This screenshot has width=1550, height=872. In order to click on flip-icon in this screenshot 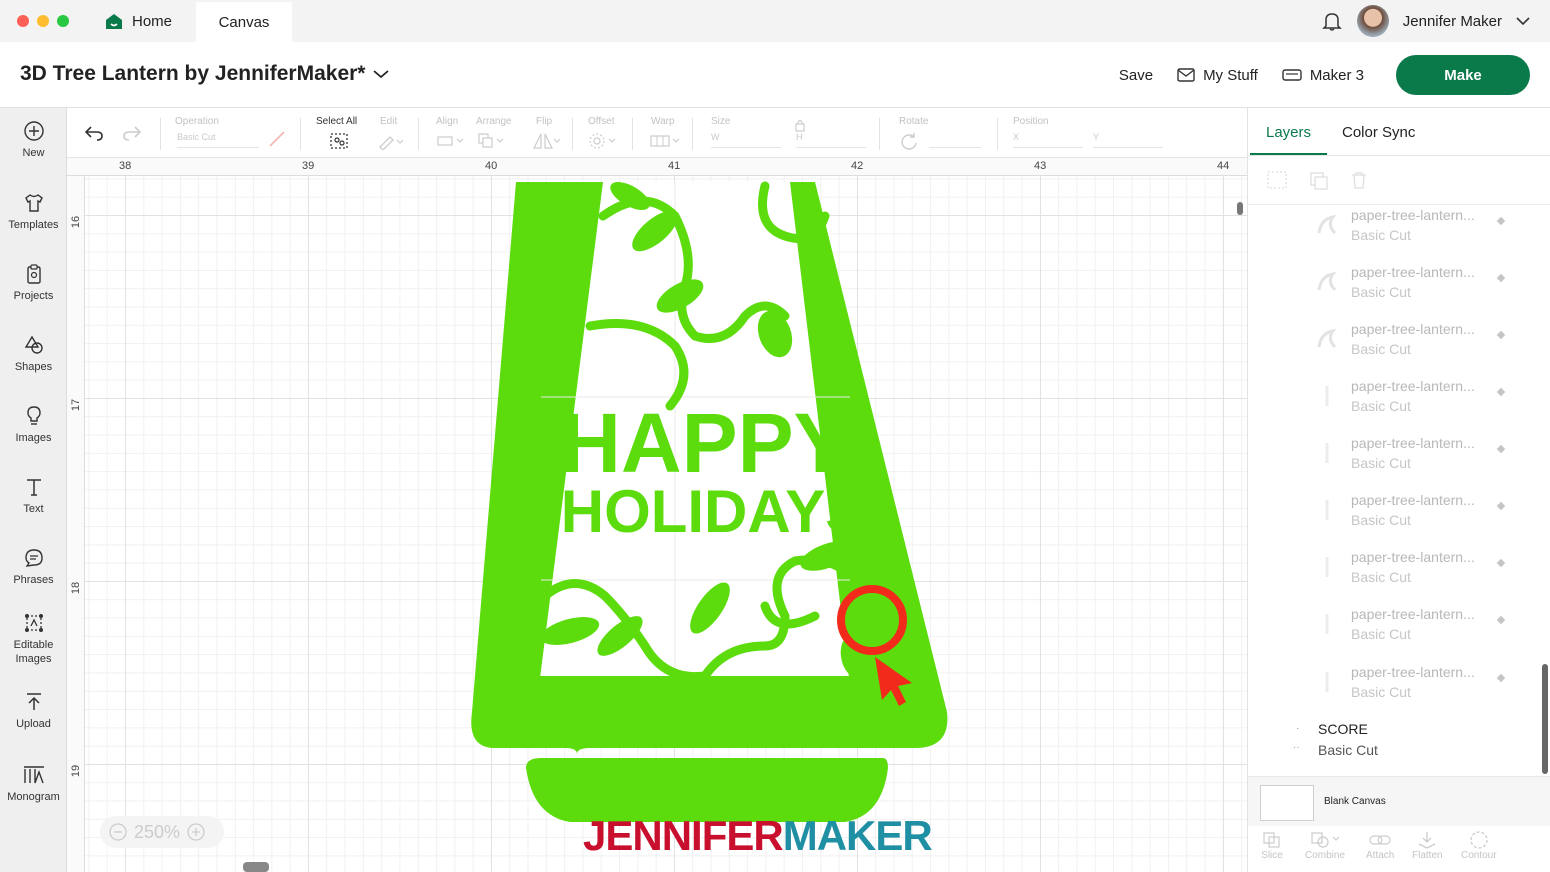, I will do `click(546, 141)`.